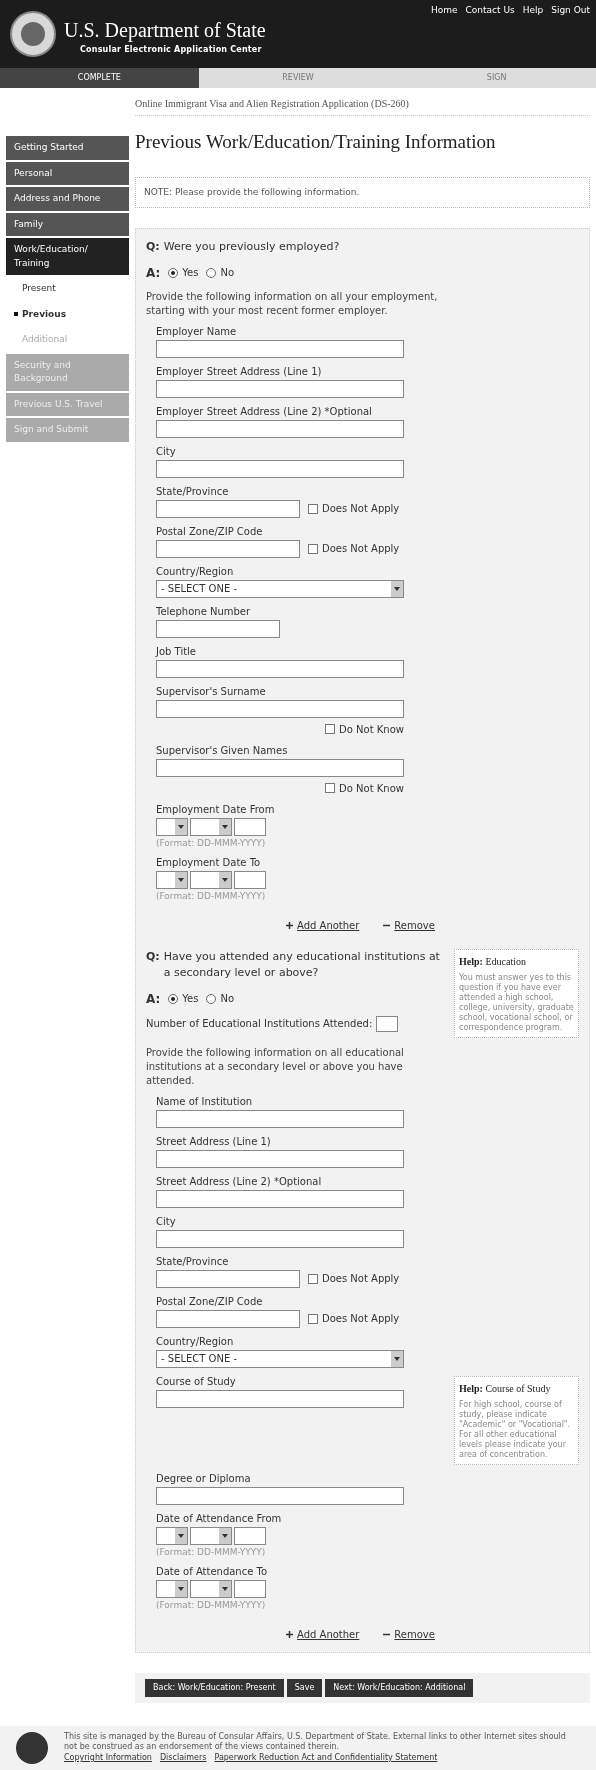 Image resolution: width=596 pixels, height=1770 pixels. Describe the element at coordinates (44, 314) in the screenshot. I see `nav-subitem: Previous` at that location.